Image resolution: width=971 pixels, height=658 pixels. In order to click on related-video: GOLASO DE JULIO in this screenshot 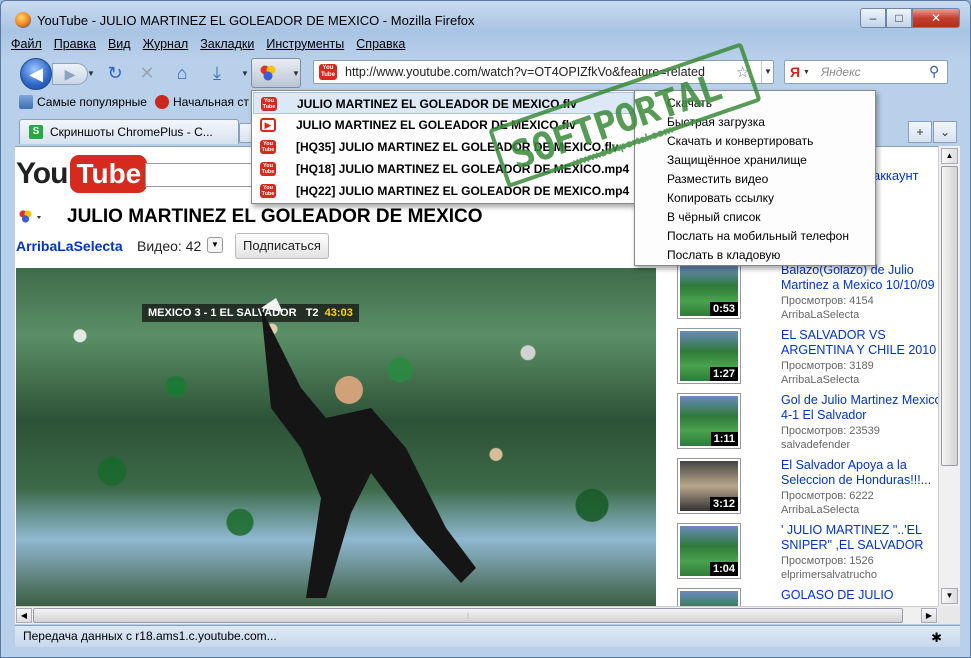, I will do `click(806, 597)`.